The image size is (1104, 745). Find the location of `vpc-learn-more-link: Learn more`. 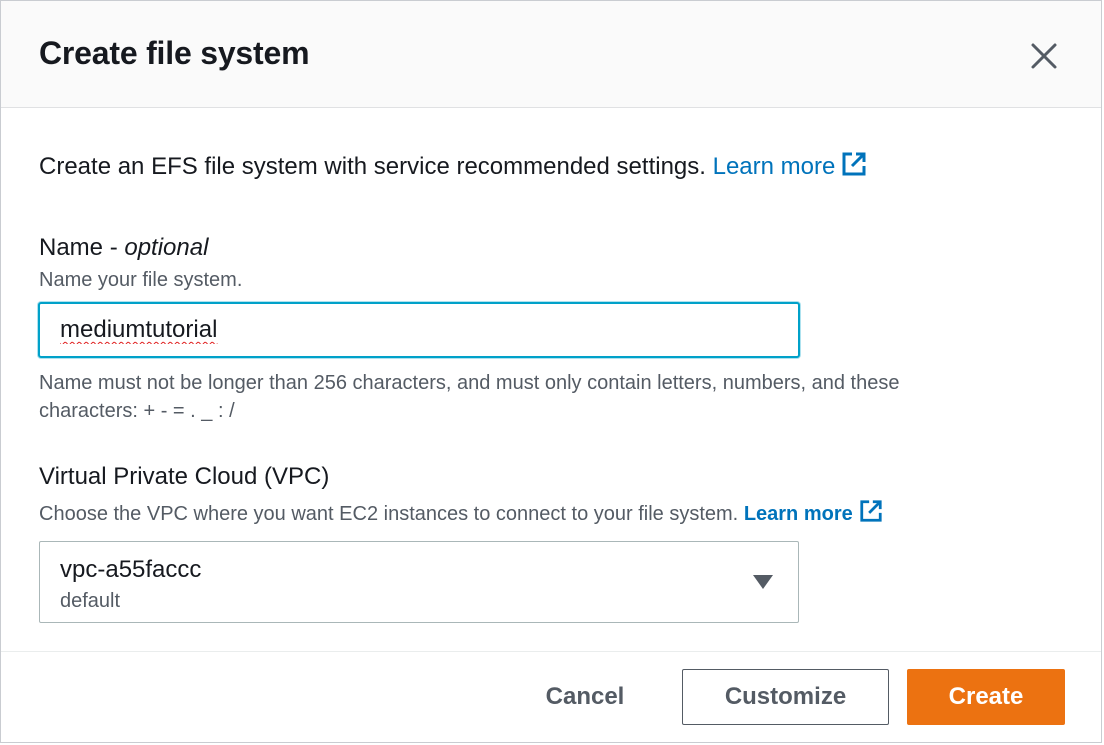

vpc-learn-more-link: Learn more is located at coordinates (813, 512).